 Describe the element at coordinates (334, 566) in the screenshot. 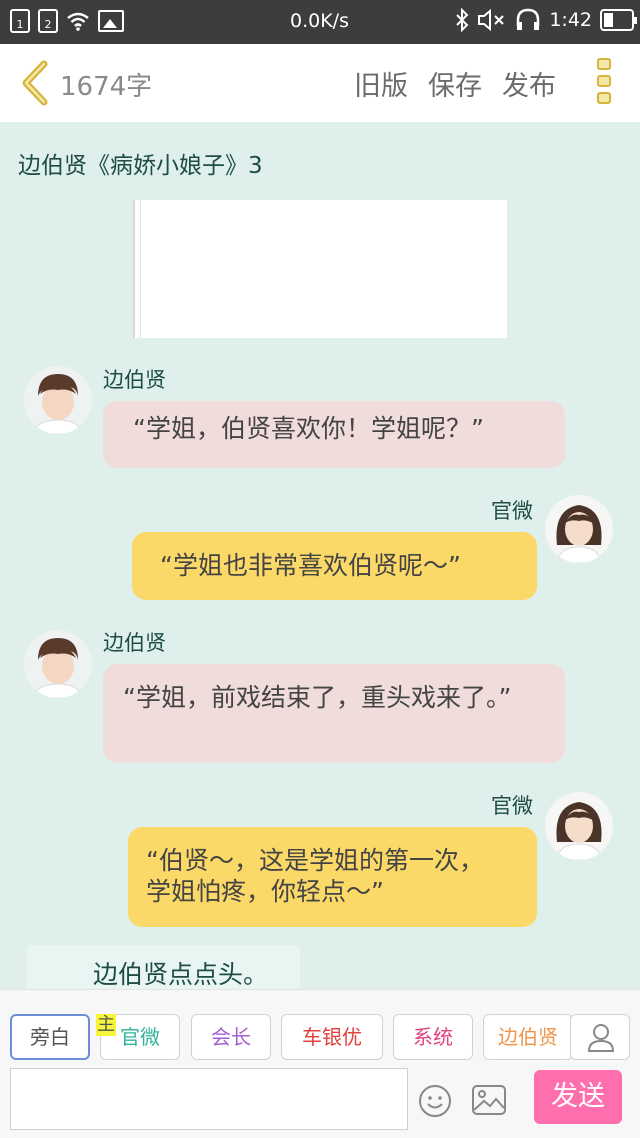

I see `message-bubble: “学姐也非常喜欢伯贤呢～”` at that location.